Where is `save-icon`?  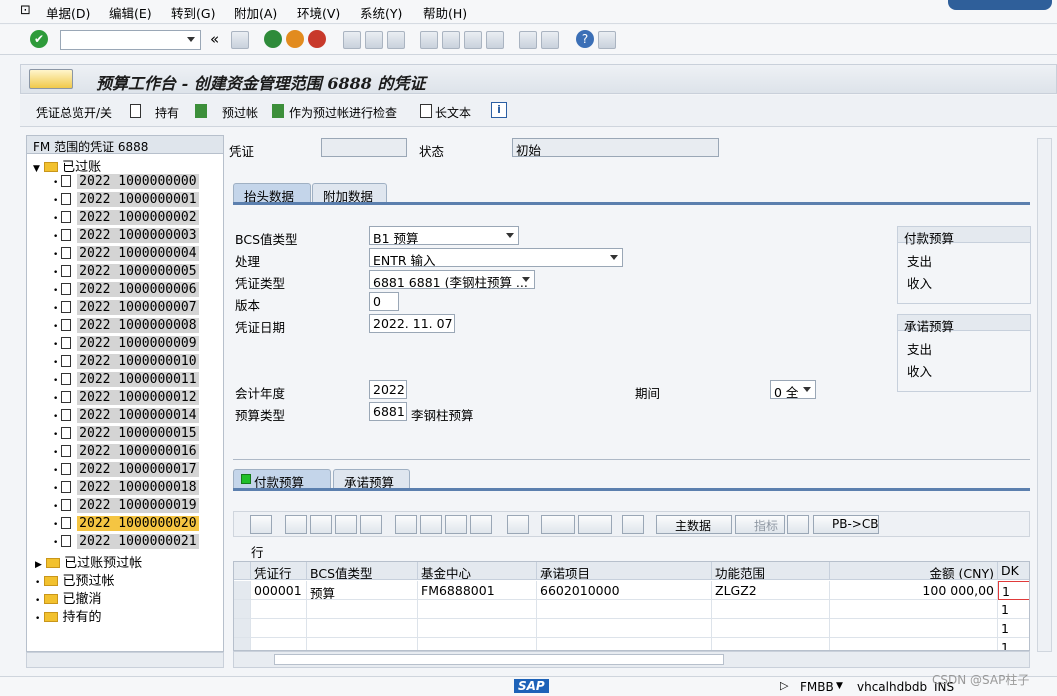
save-icon is located at coordinates (240, 40).